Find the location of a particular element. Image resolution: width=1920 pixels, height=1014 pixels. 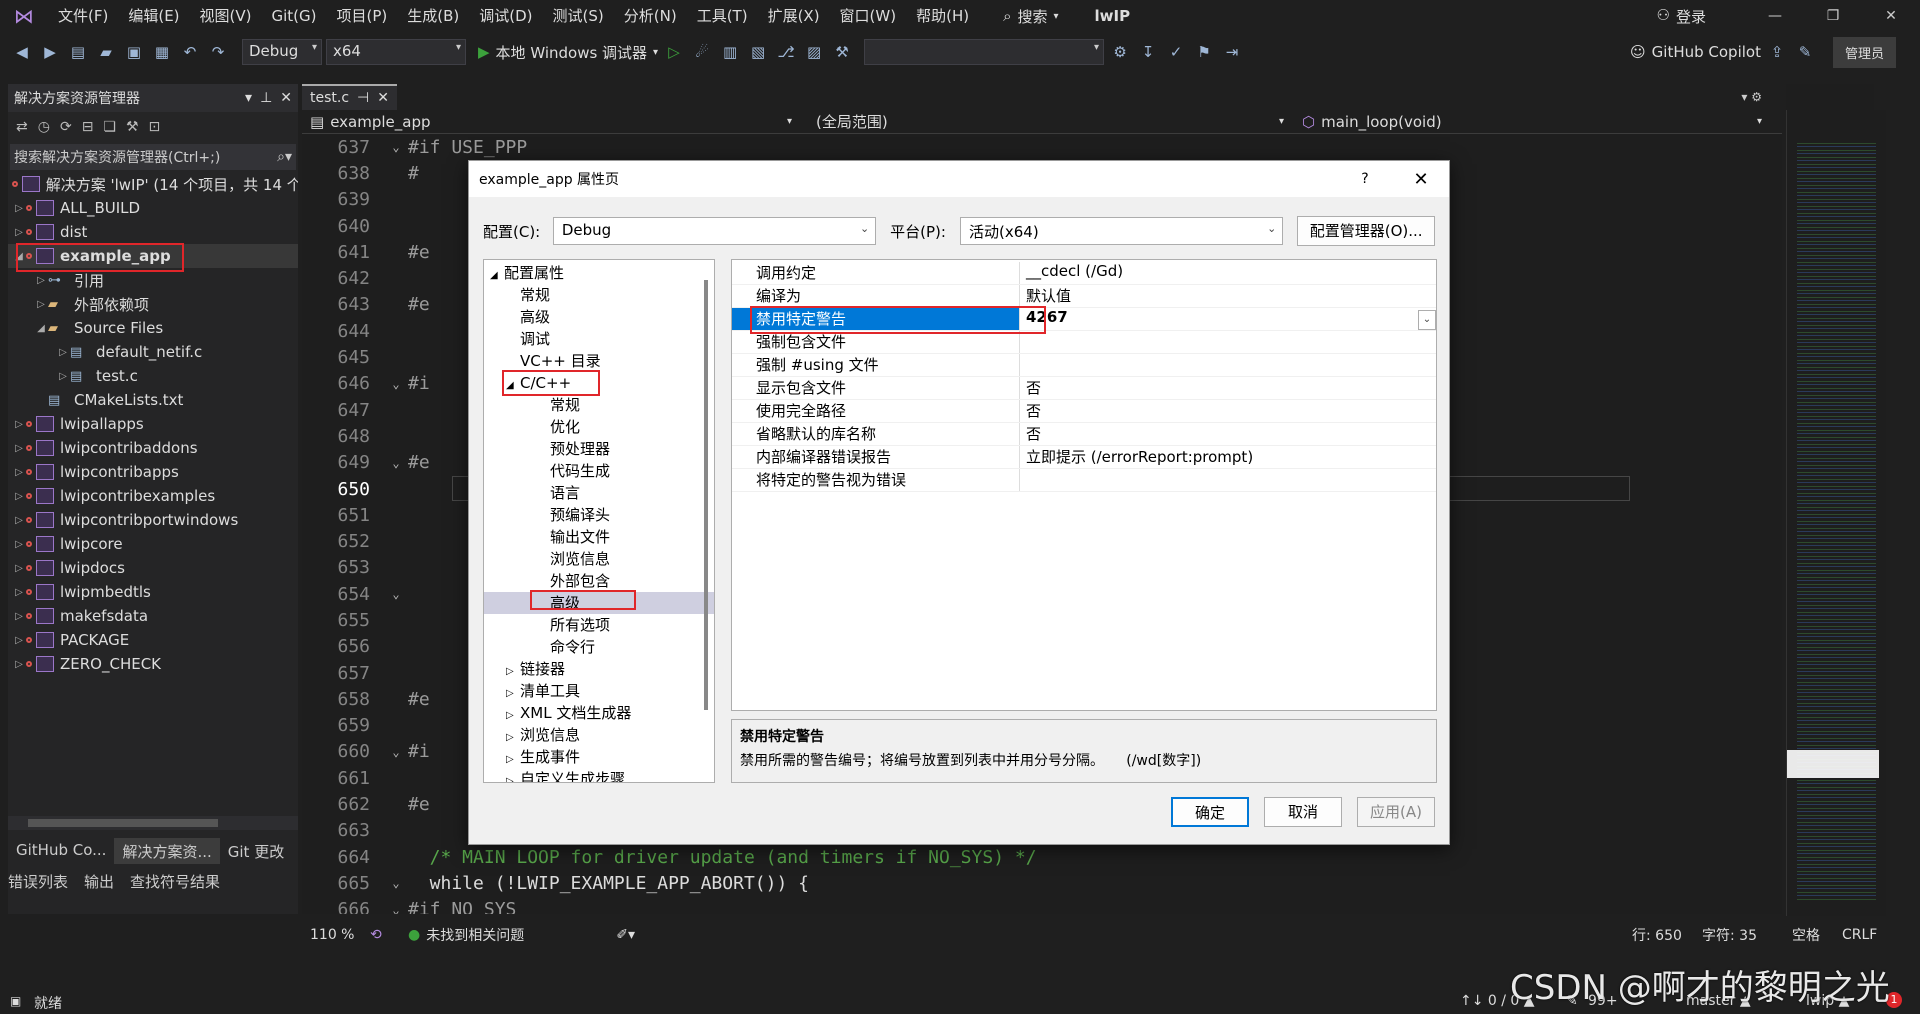

minimap-panel is located at coordinates (1836, 513).